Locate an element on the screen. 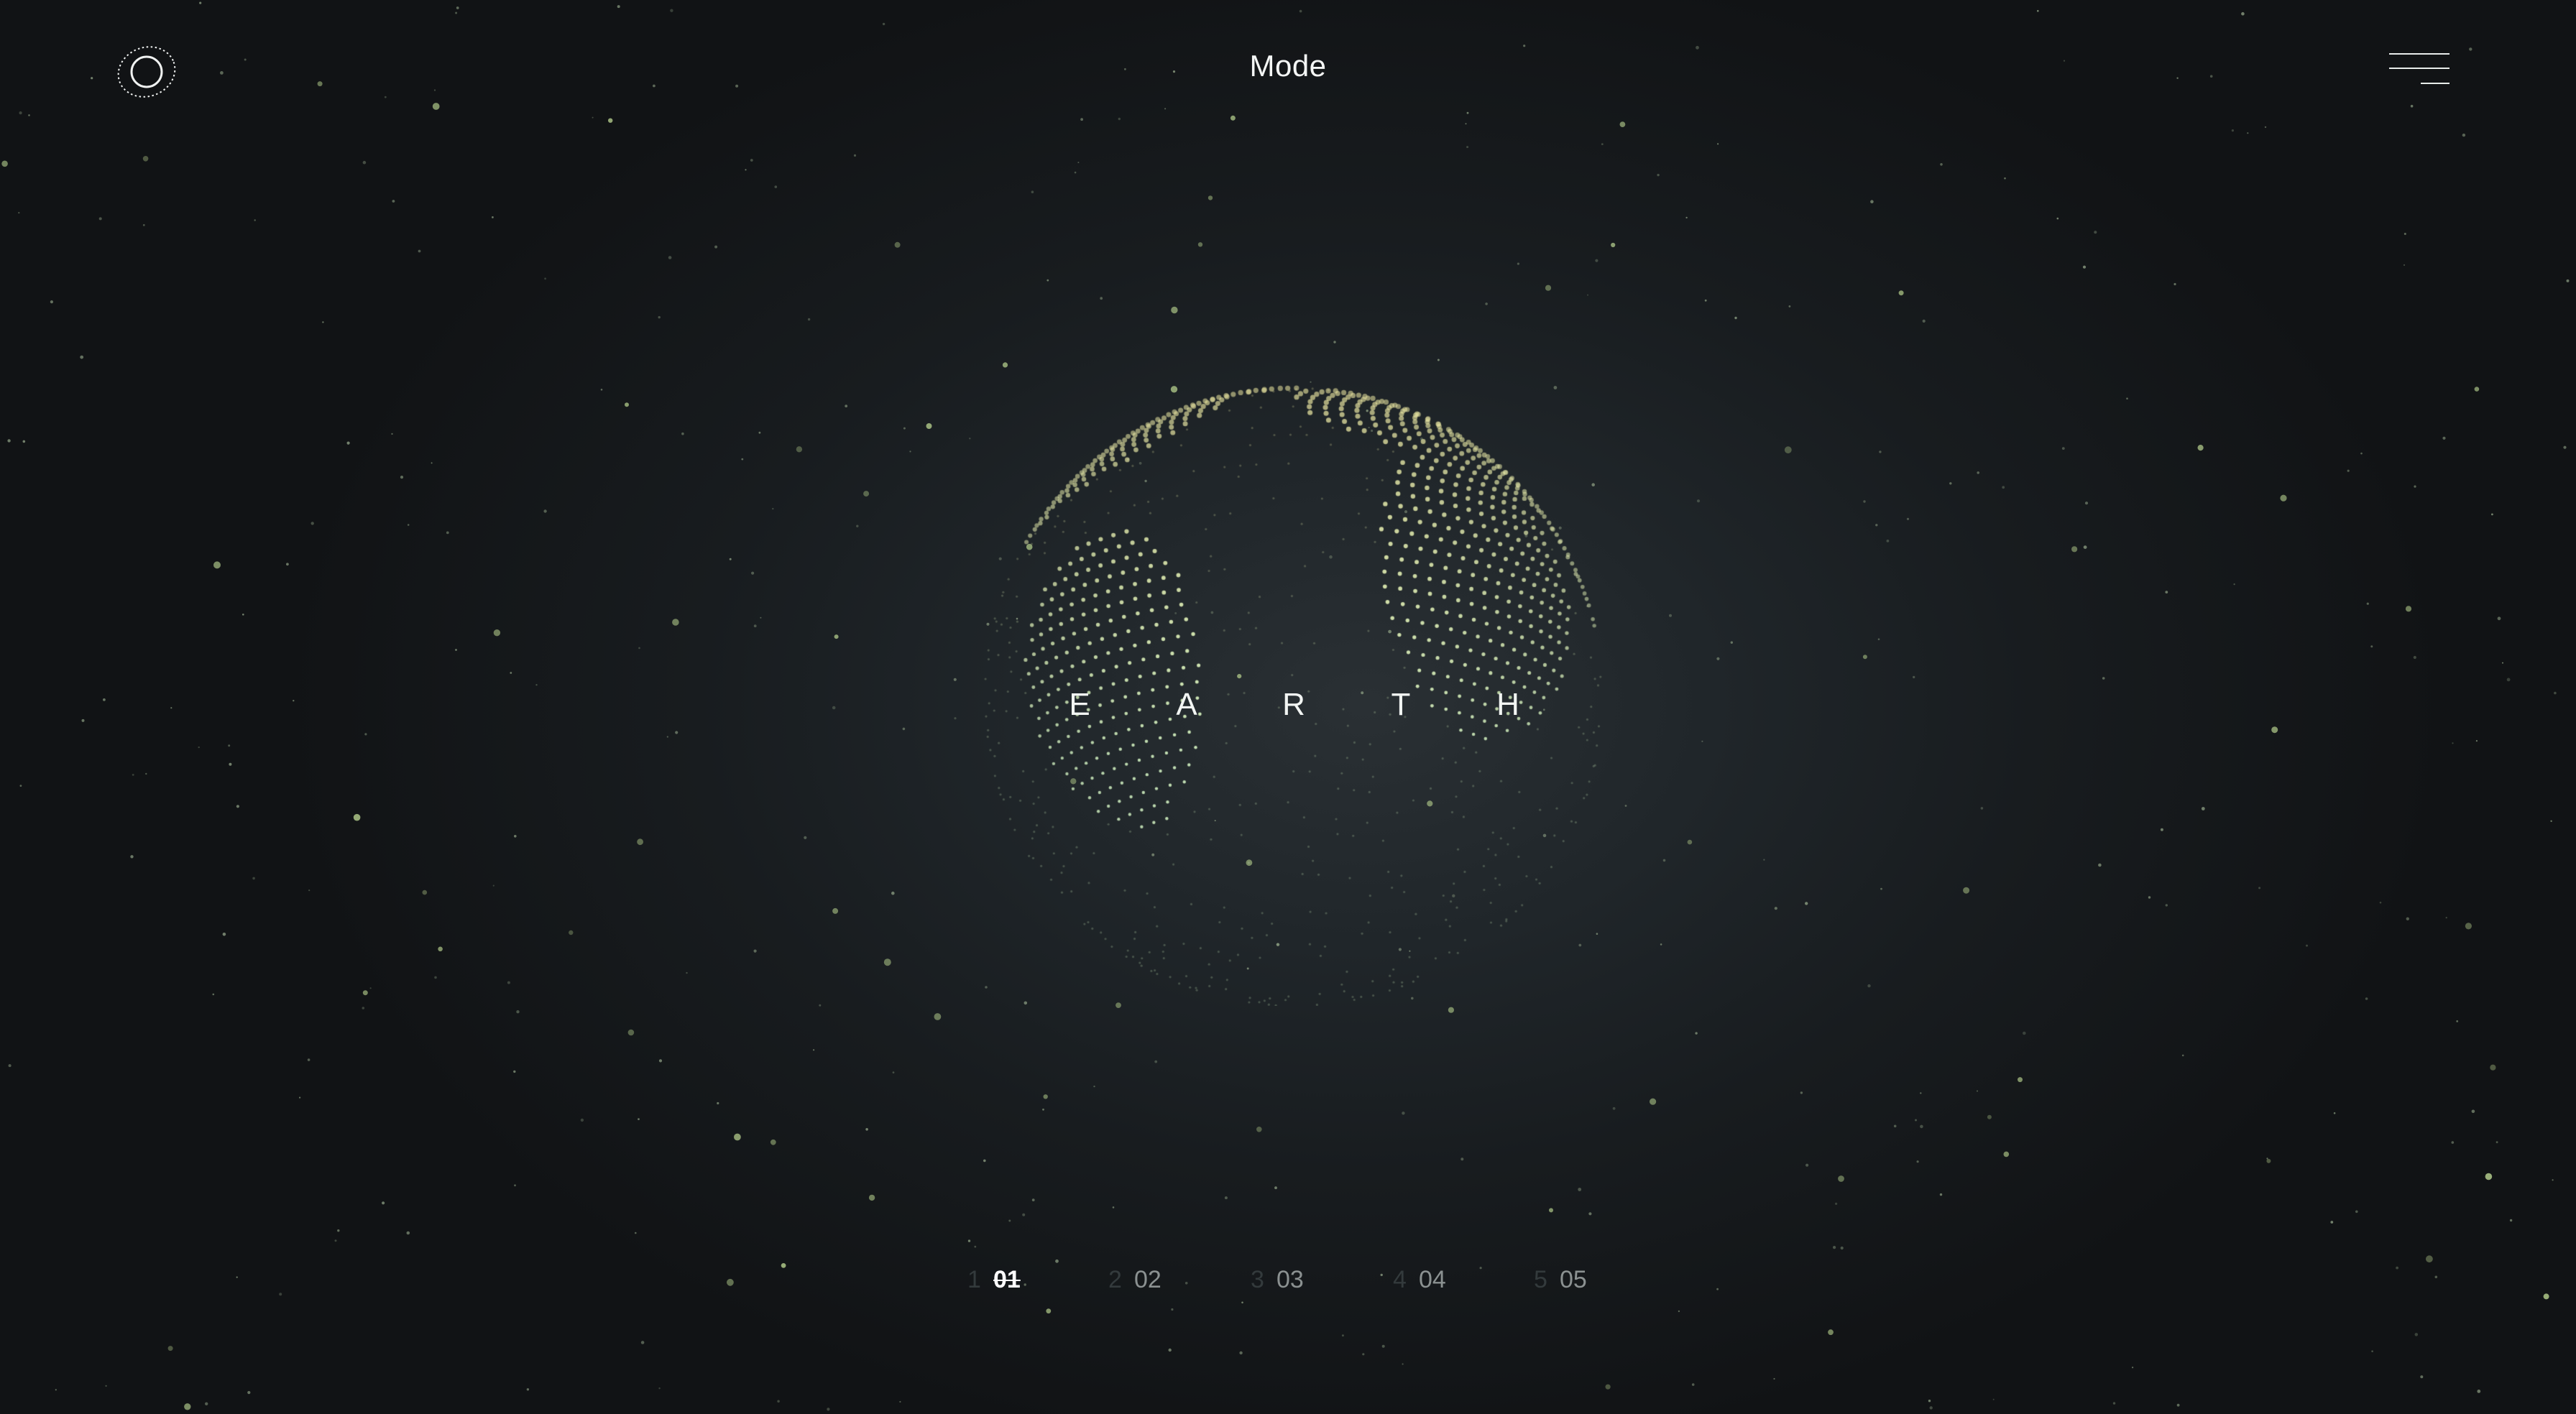 The image size is (2576, 1414). menu-line is located at coordinates (2419, 68).